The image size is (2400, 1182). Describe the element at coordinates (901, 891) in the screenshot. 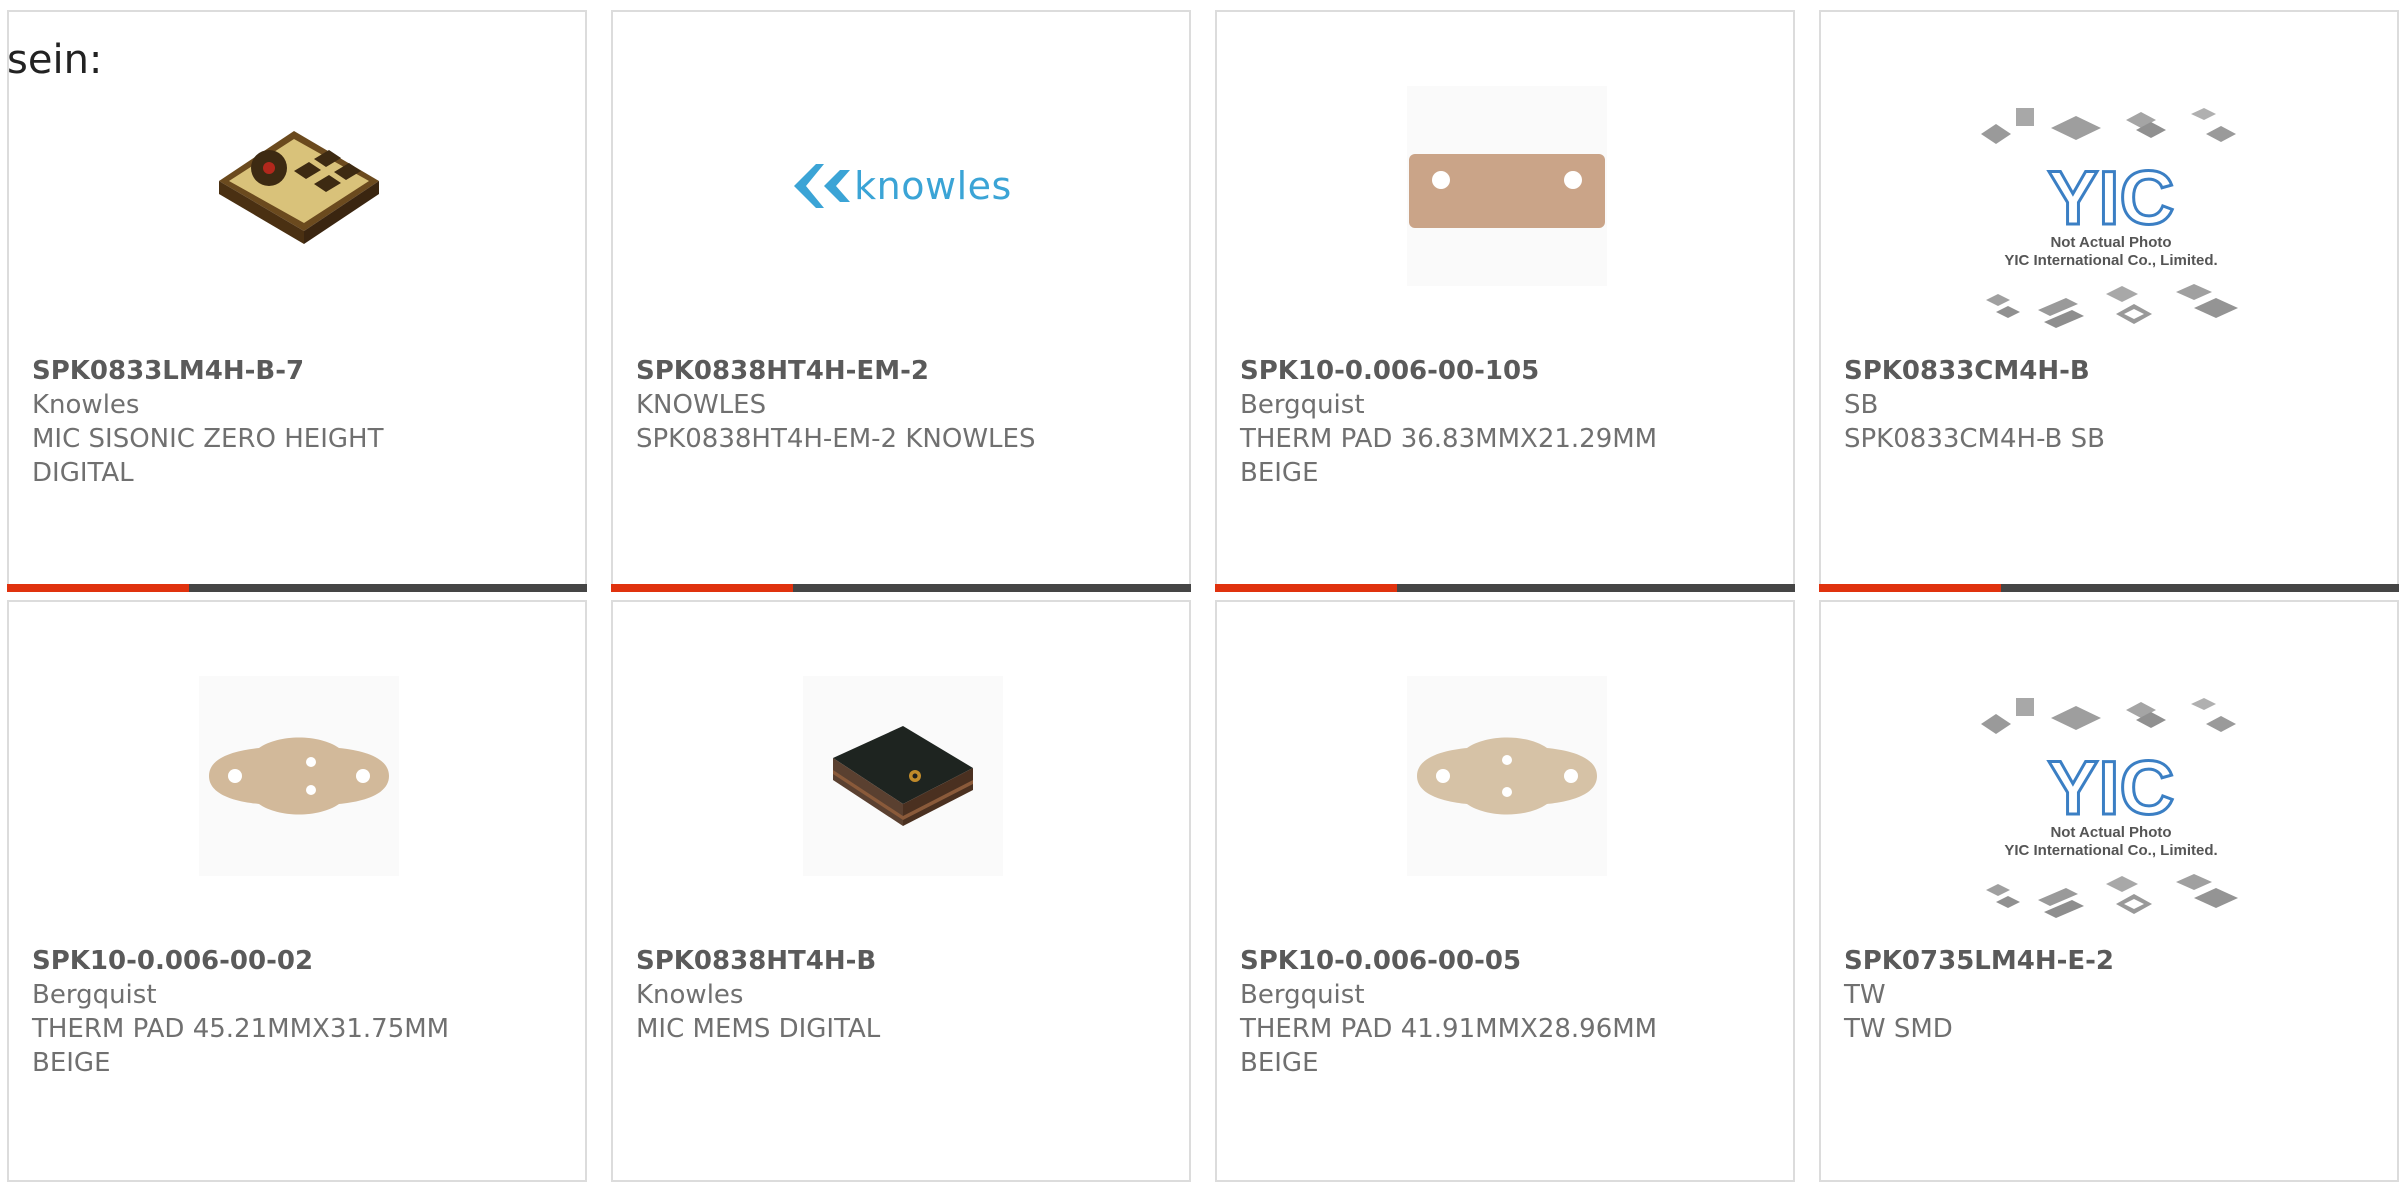

I see `product-card: SPK0838HT4H-B Knowles MIC MEMS DIGITAL` at that location.